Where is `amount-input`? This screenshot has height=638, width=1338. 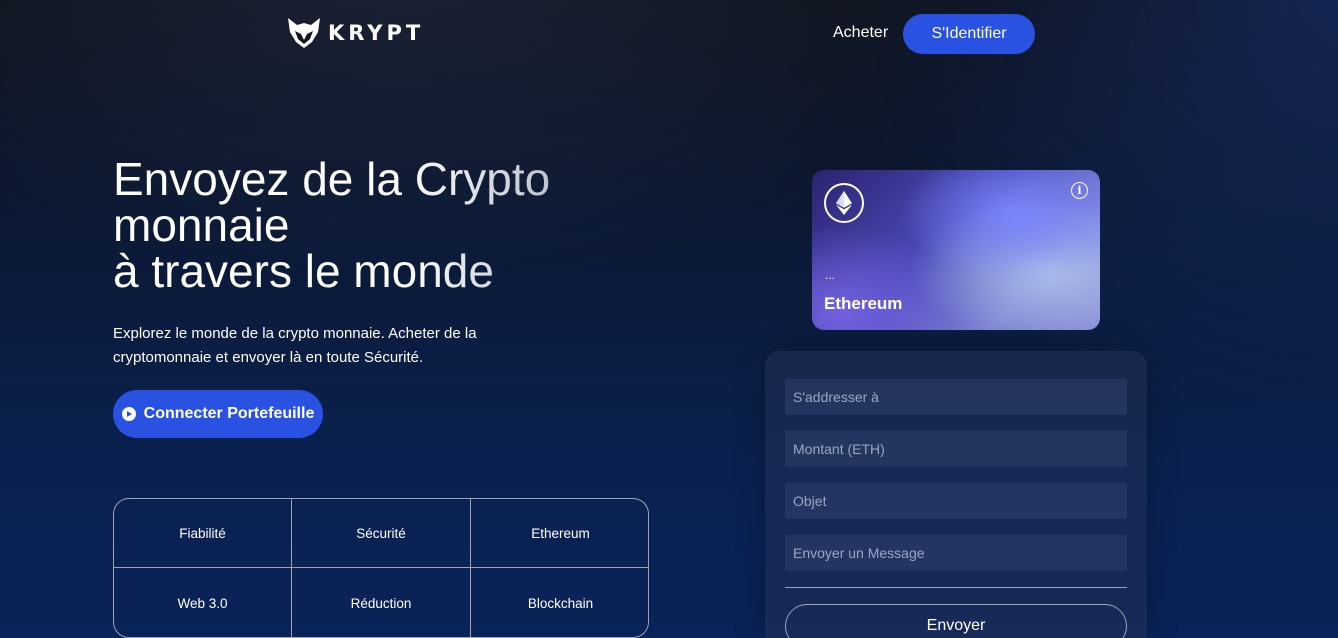 amount-input is located at coordinates (956, 449).